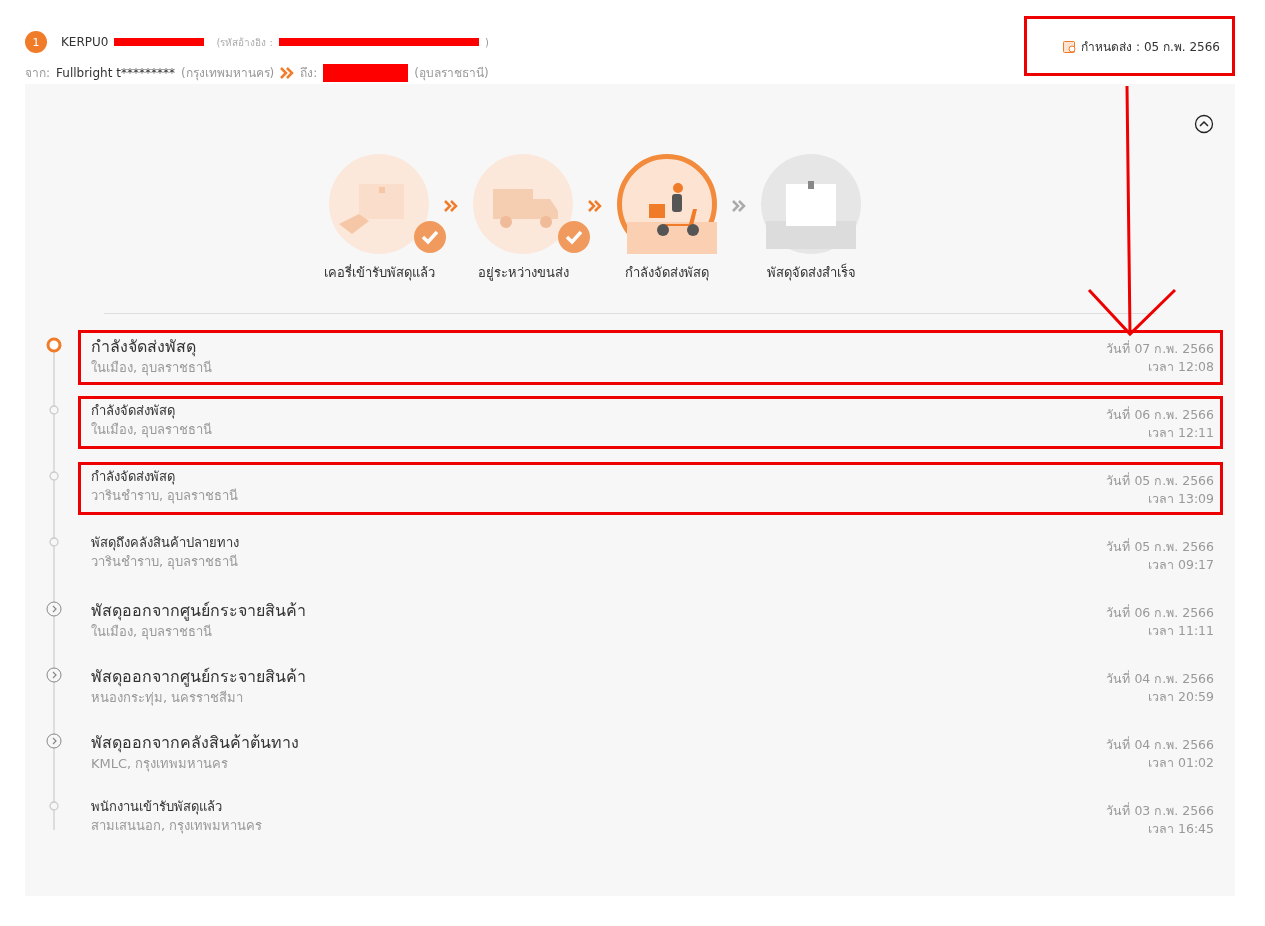 This screenshot has width=1265, height=926. I want to click on reference-label: (รหัสอ้างอิง :, so click(244, 42).